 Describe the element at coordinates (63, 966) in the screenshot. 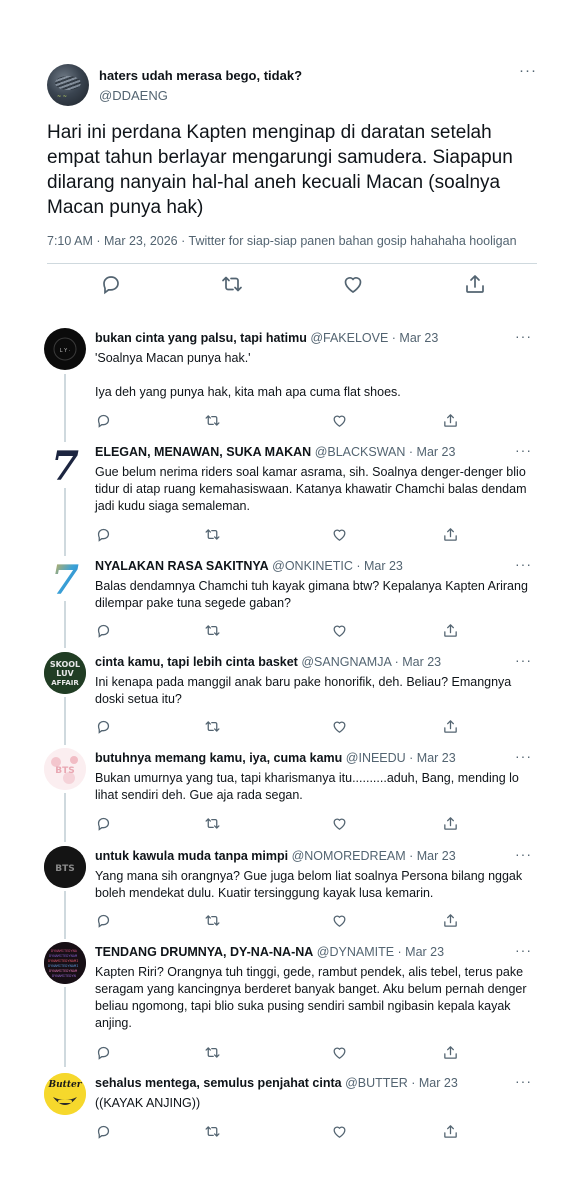

I see `svg-text: DYNAMITEDYNAMI` at that location.